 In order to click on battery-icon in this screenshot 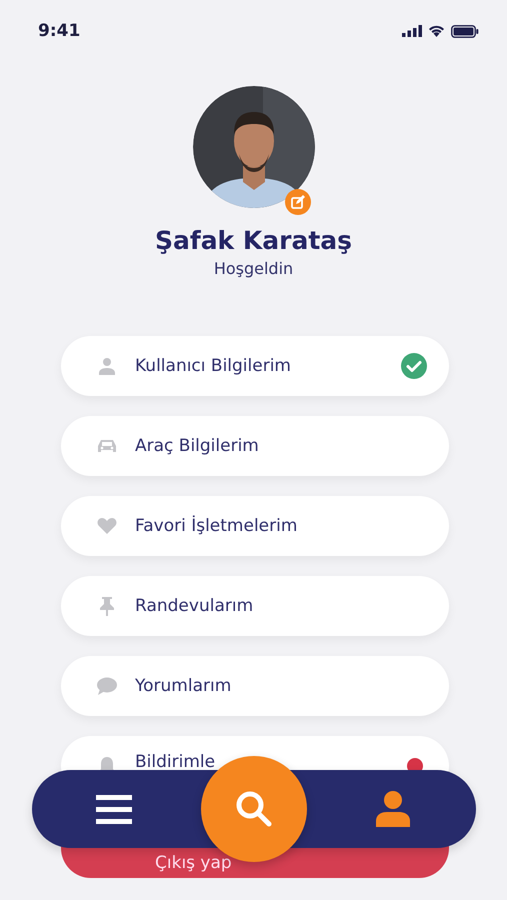, I will do `click(465, 31)`.